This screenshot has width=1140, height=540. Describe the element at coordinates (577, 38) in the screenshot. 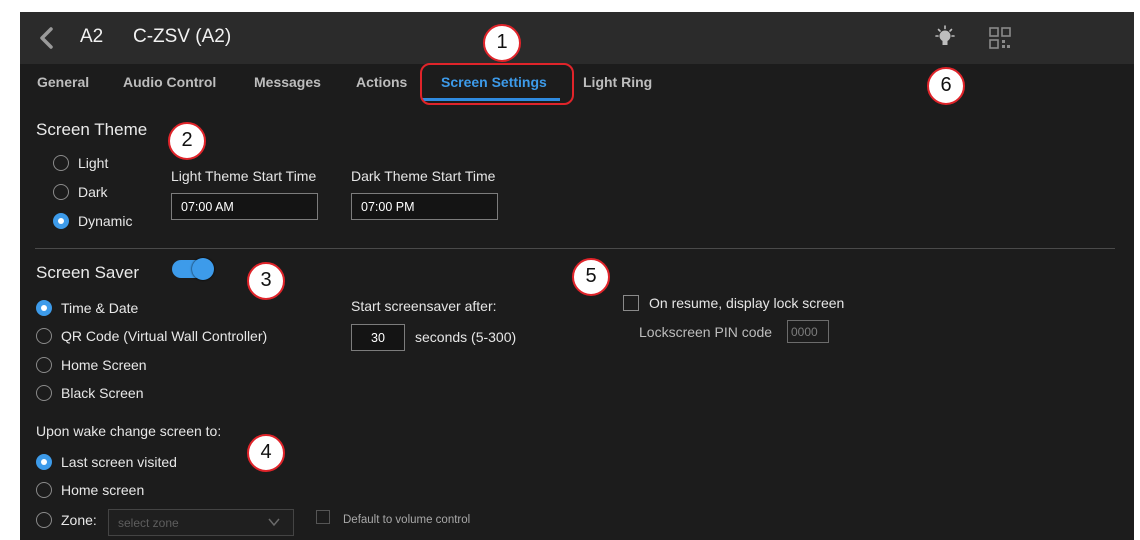

I see `top-bar: A2 C-ZSV (A2)` at that location.